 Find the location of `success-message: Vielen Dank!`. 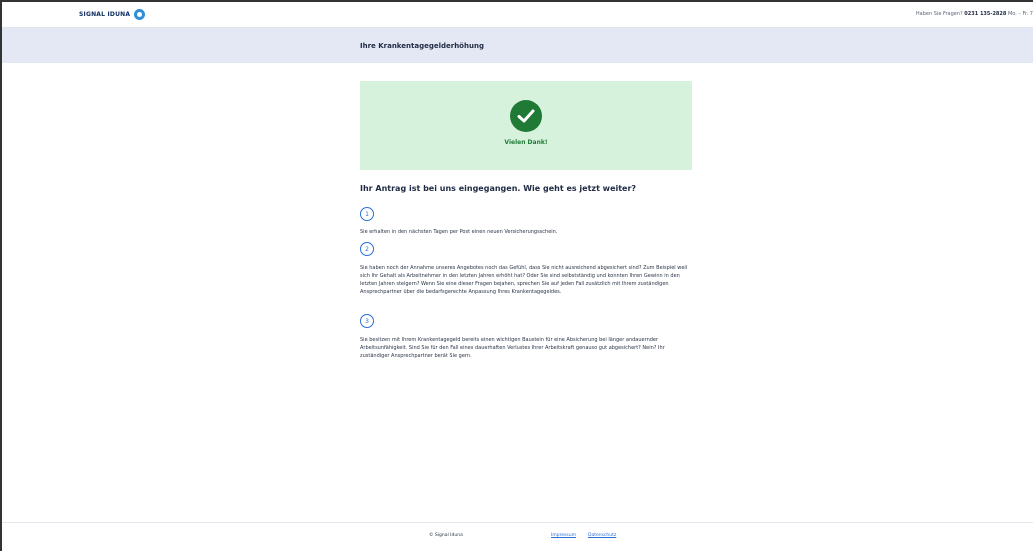

success-message: Vielen Dank! is located at coordinates (526, 142).